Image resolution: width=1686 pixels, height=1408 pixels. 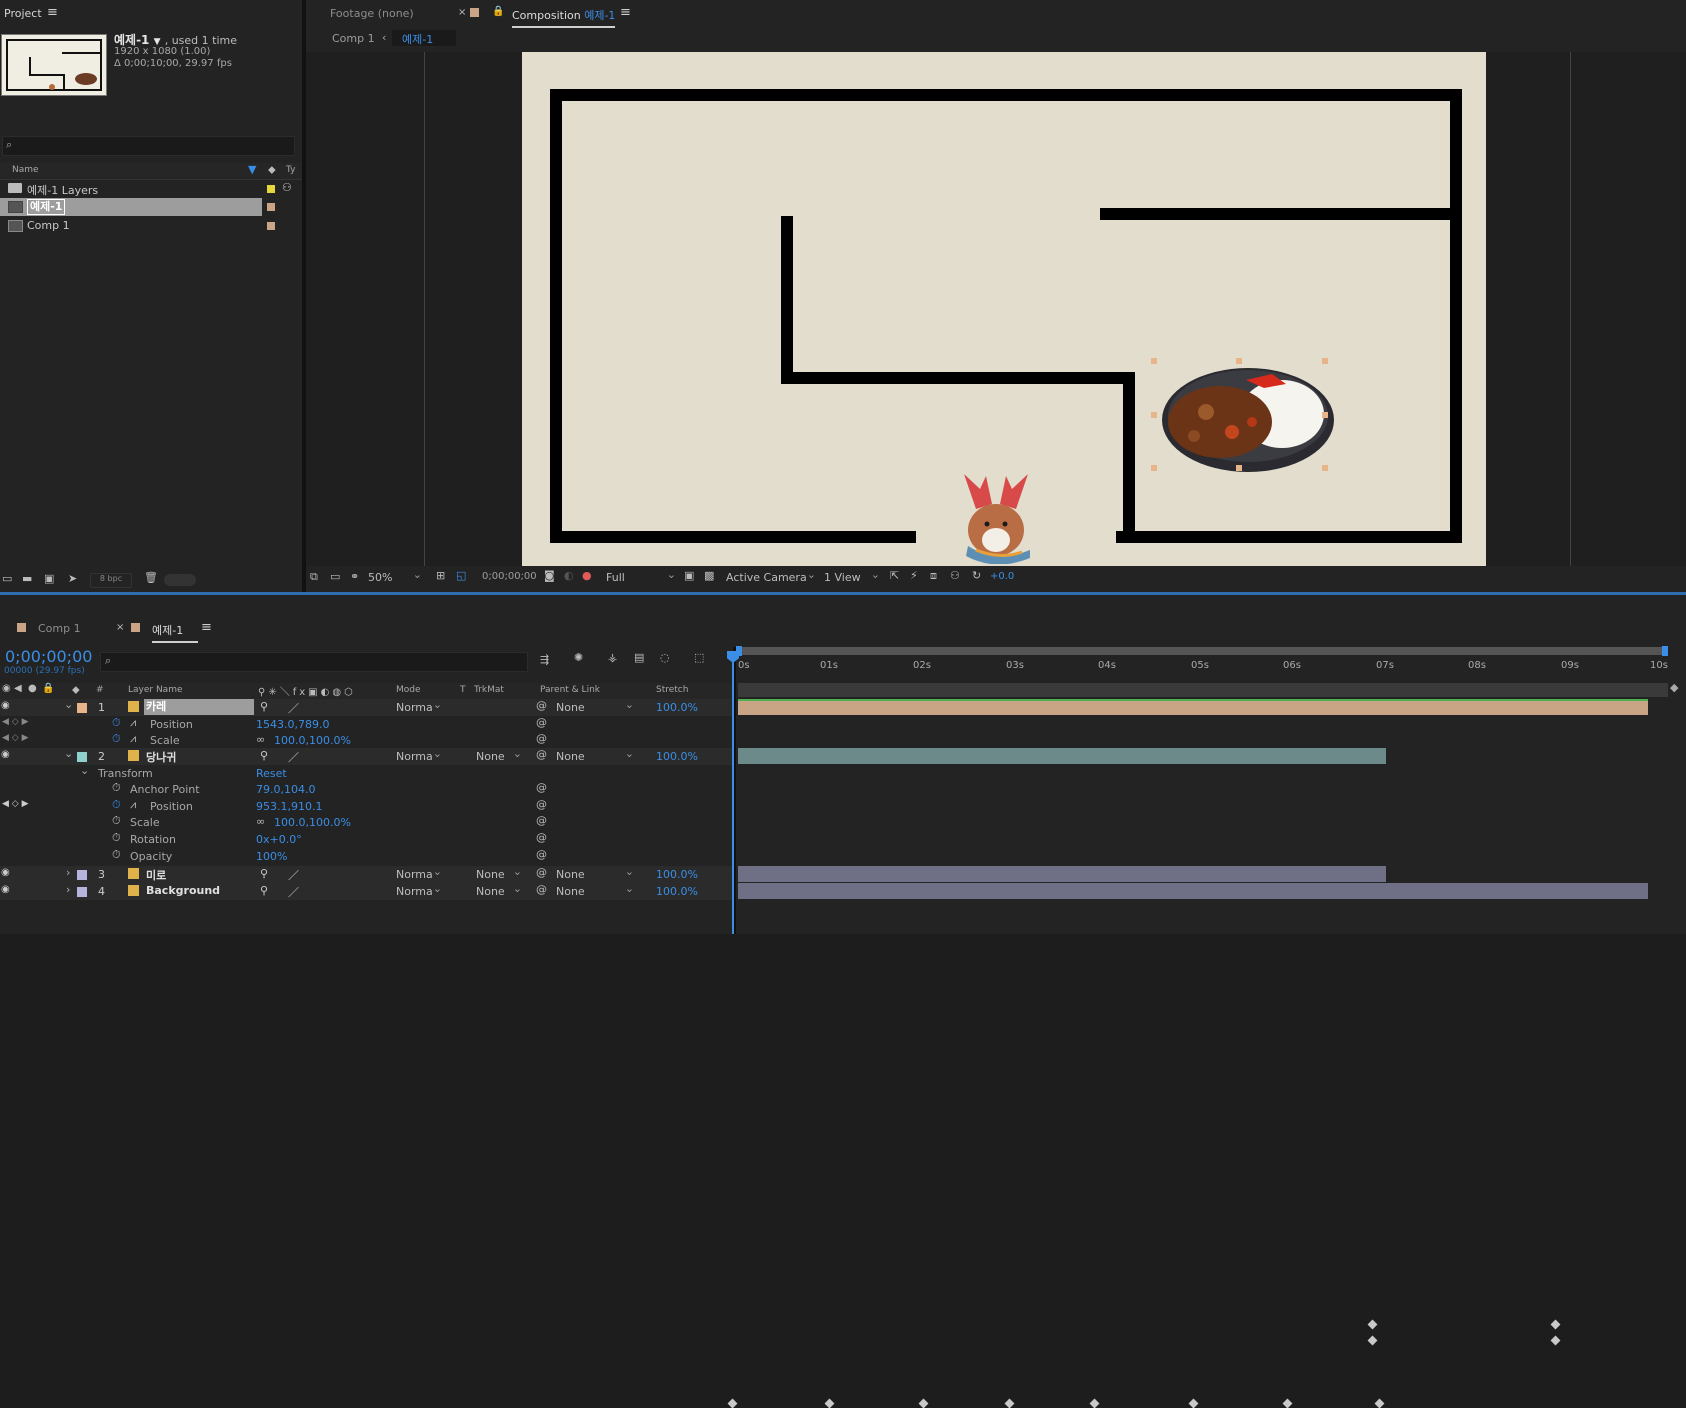 I want to click on fast-preview-icon: ⚡, so click(x=914, y=575).